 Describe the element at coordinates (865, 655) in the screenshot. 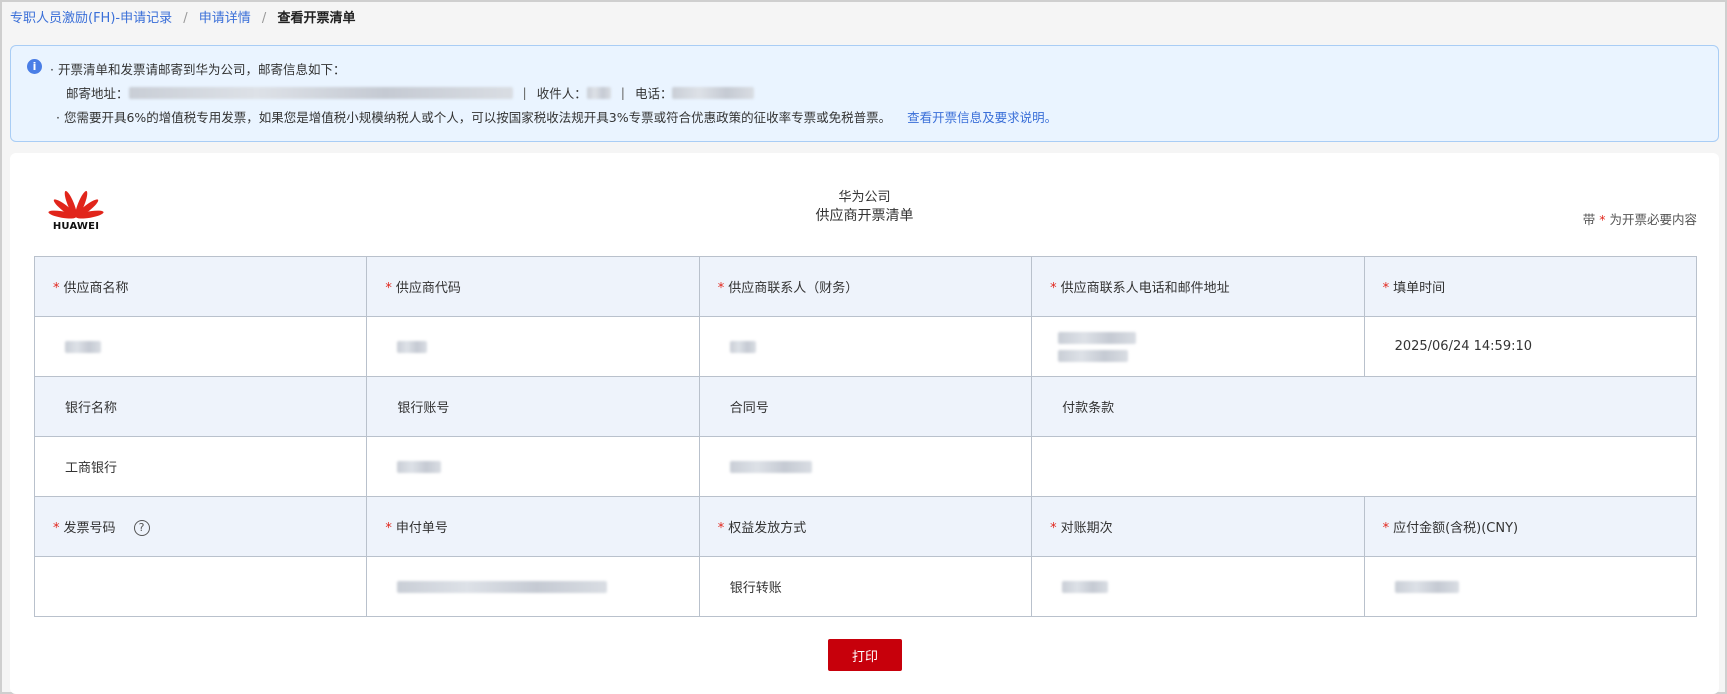

I see `print-button: 打印` at that location.